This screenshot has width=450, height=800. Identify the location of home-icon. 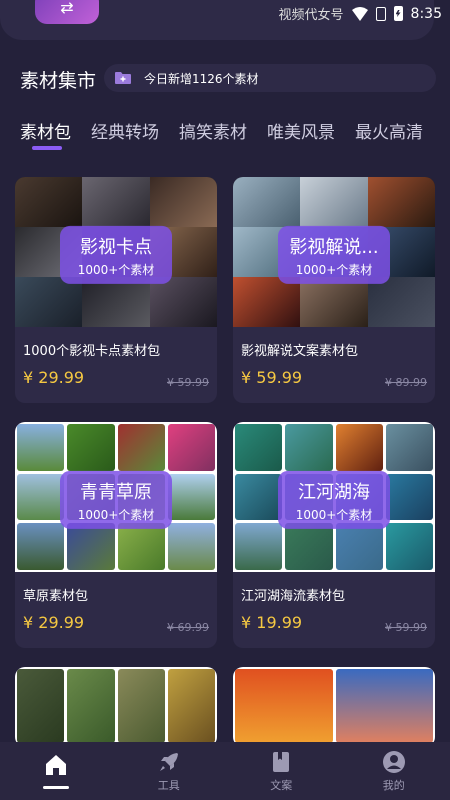
(56, 765).